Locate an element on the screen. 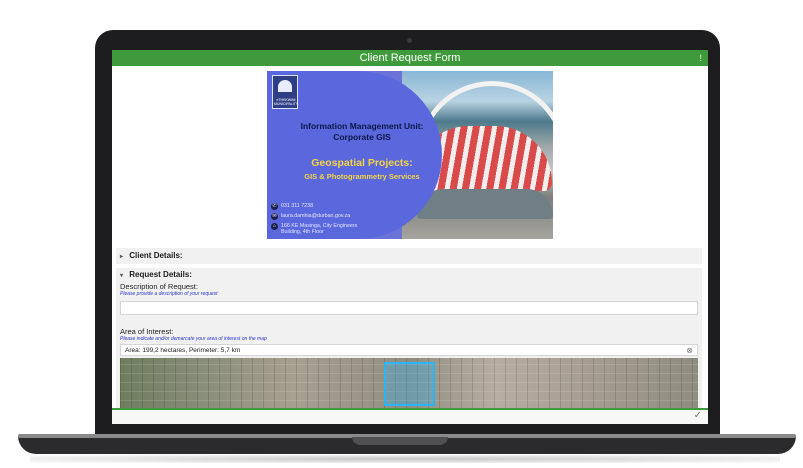  email-icon: ✉ is located at coordinates (274, 216).